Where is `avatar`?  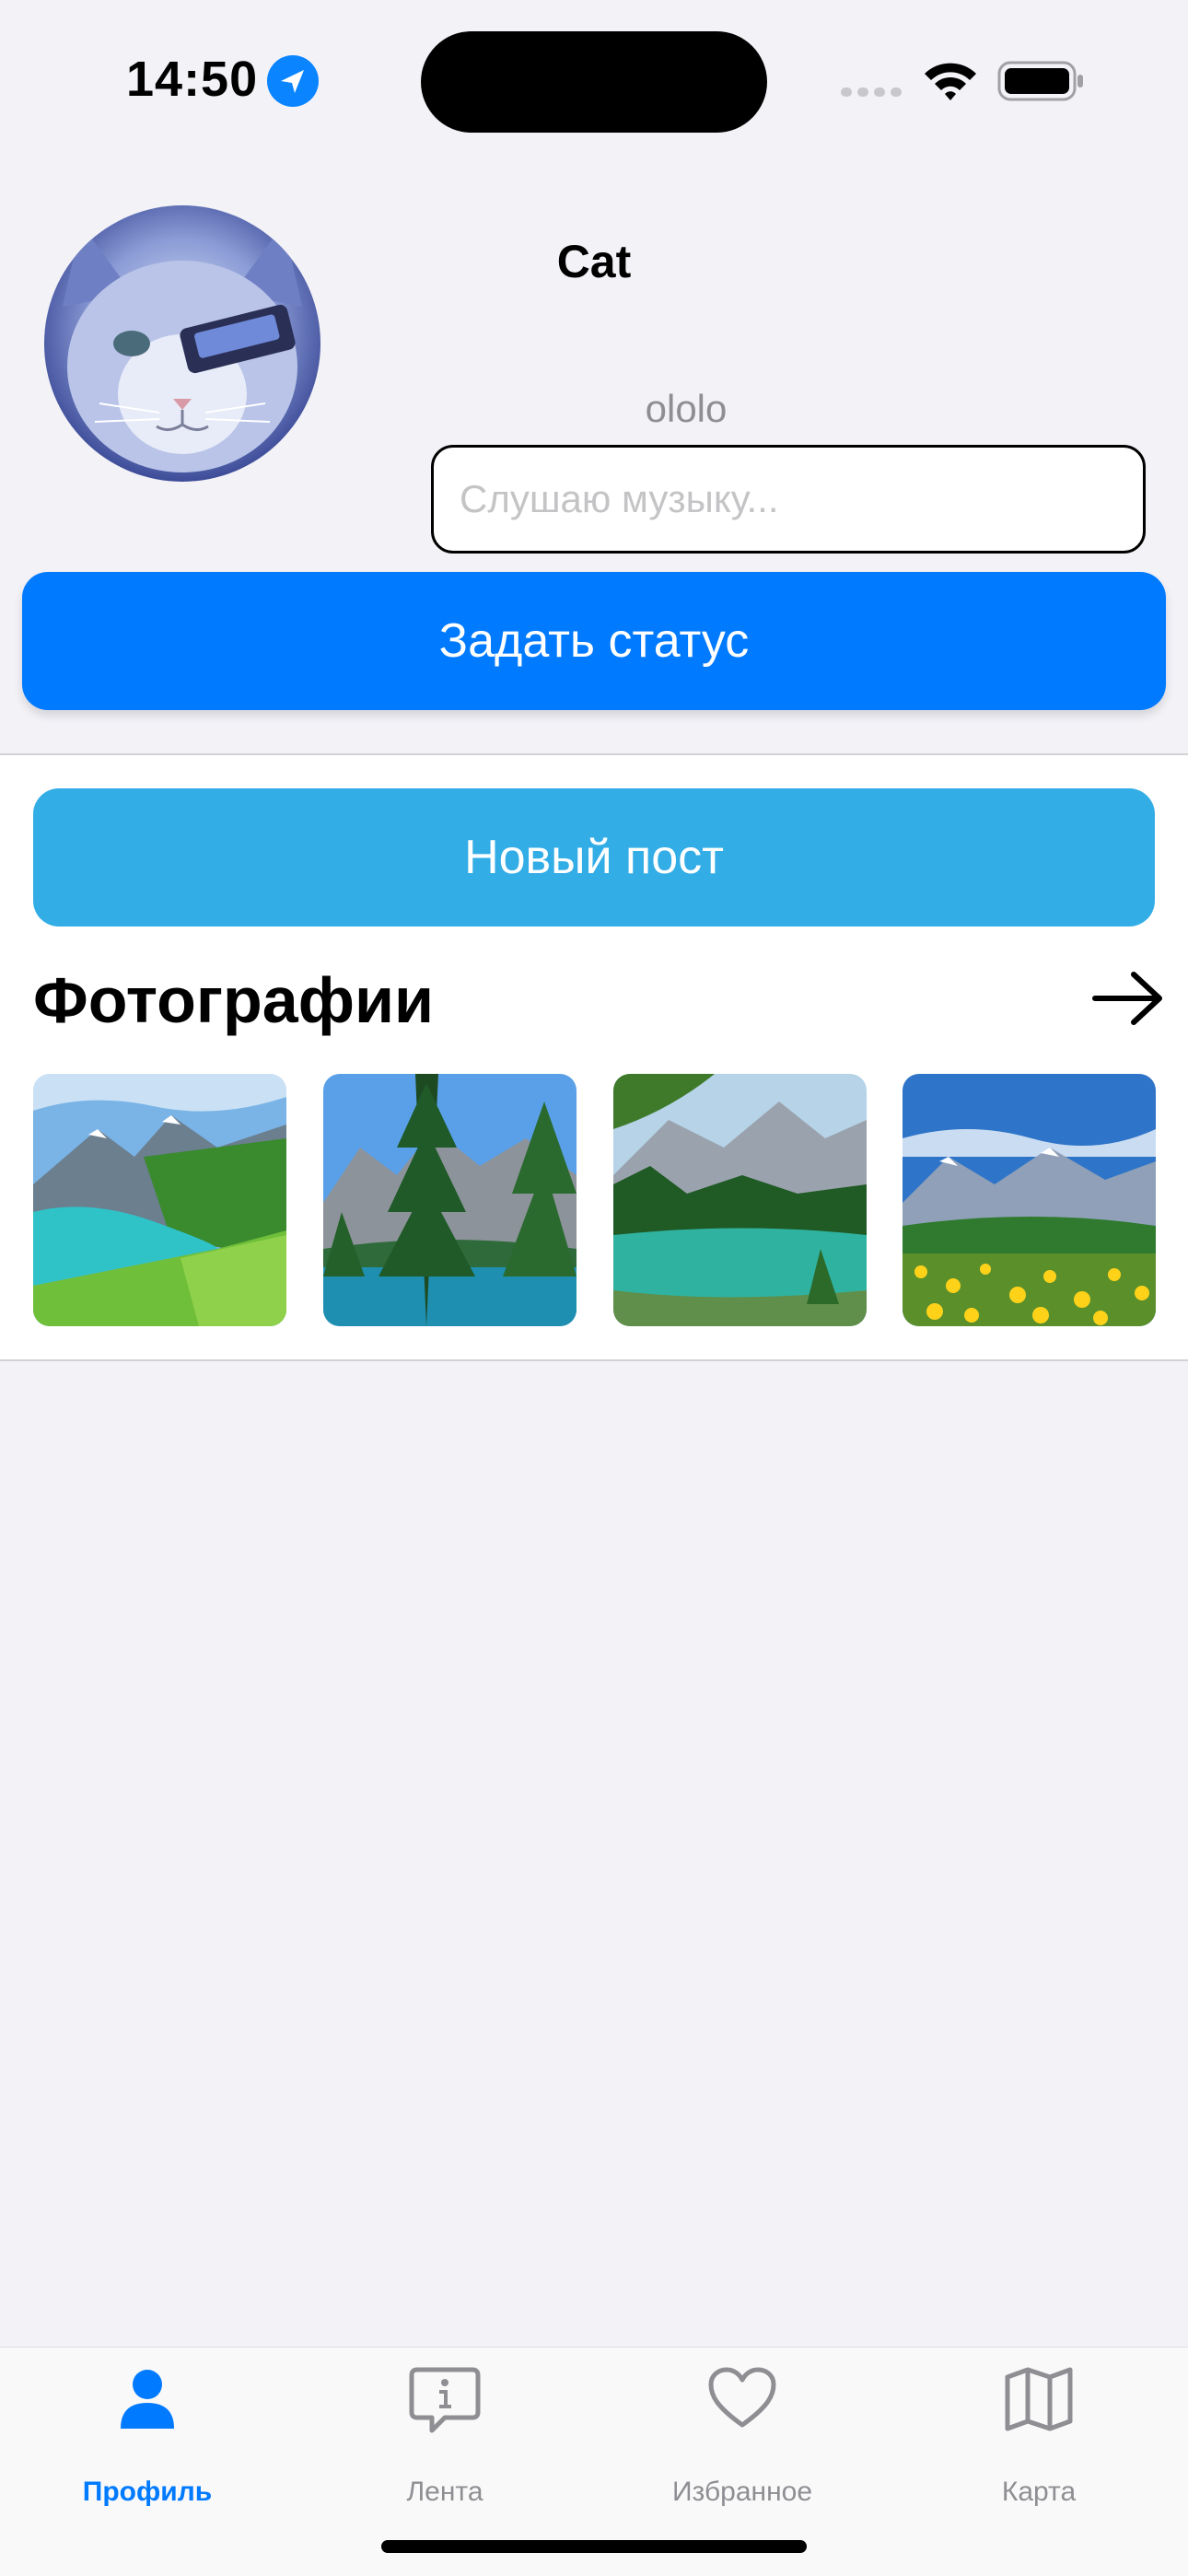
avatar is located at coordinates (182, 343).